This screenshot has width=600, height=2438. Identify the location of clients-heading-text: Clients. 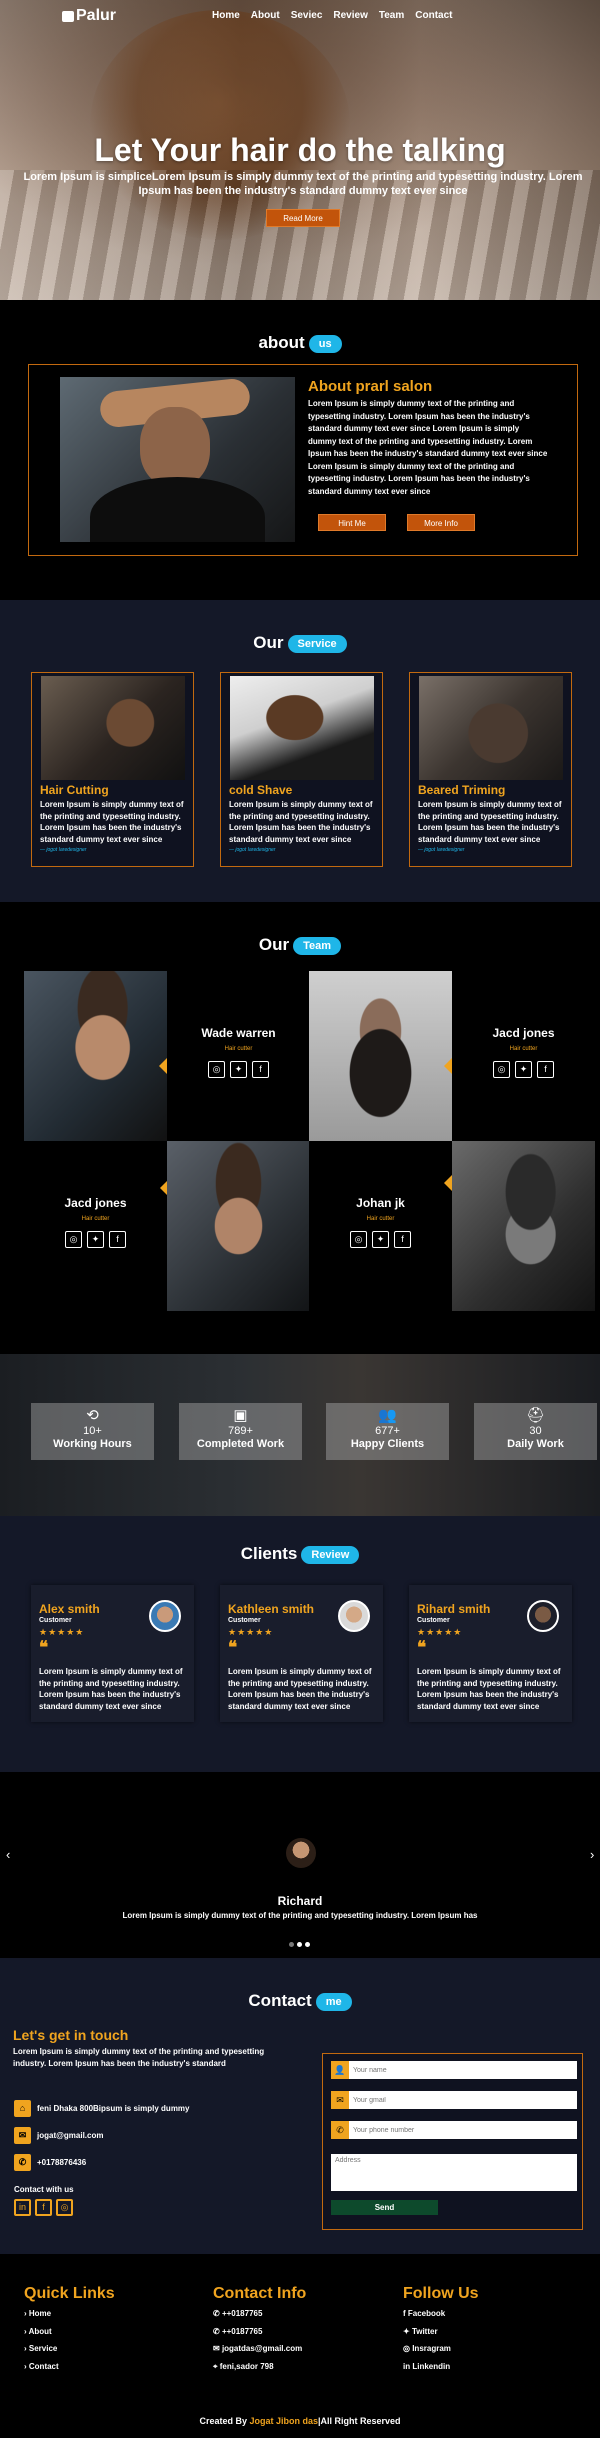
(269, 1553).